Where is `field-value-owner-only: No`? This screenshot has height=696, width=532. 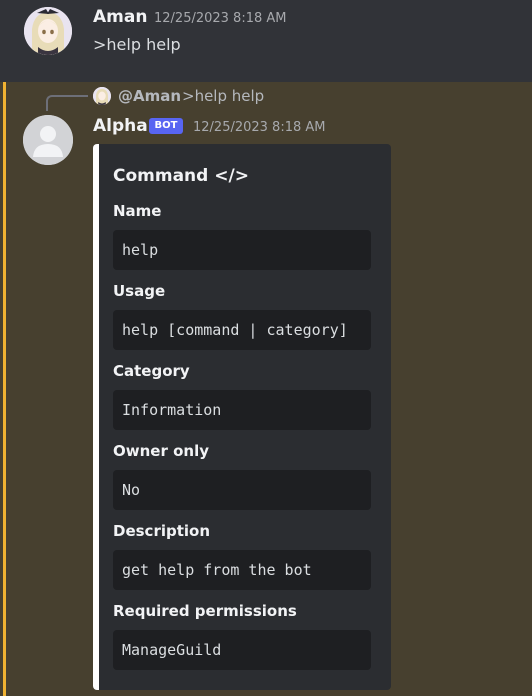
field-value-owner-only: No is located at coordinates (242, 490).